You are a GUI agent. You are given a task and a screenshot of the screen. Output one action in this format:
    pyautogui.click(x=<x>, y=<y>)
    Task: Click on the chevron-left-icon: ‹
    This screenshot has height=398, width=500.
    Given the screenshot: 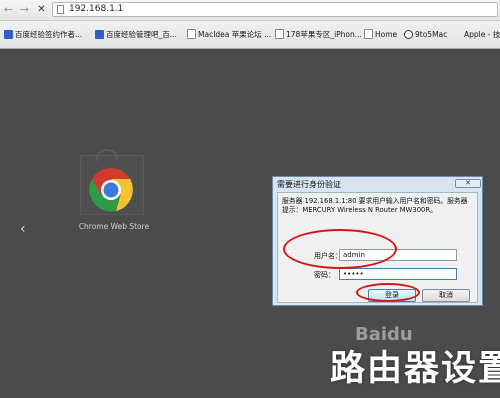 What is the action you would take?
    pyautogui.click(x=23, y=229)
    